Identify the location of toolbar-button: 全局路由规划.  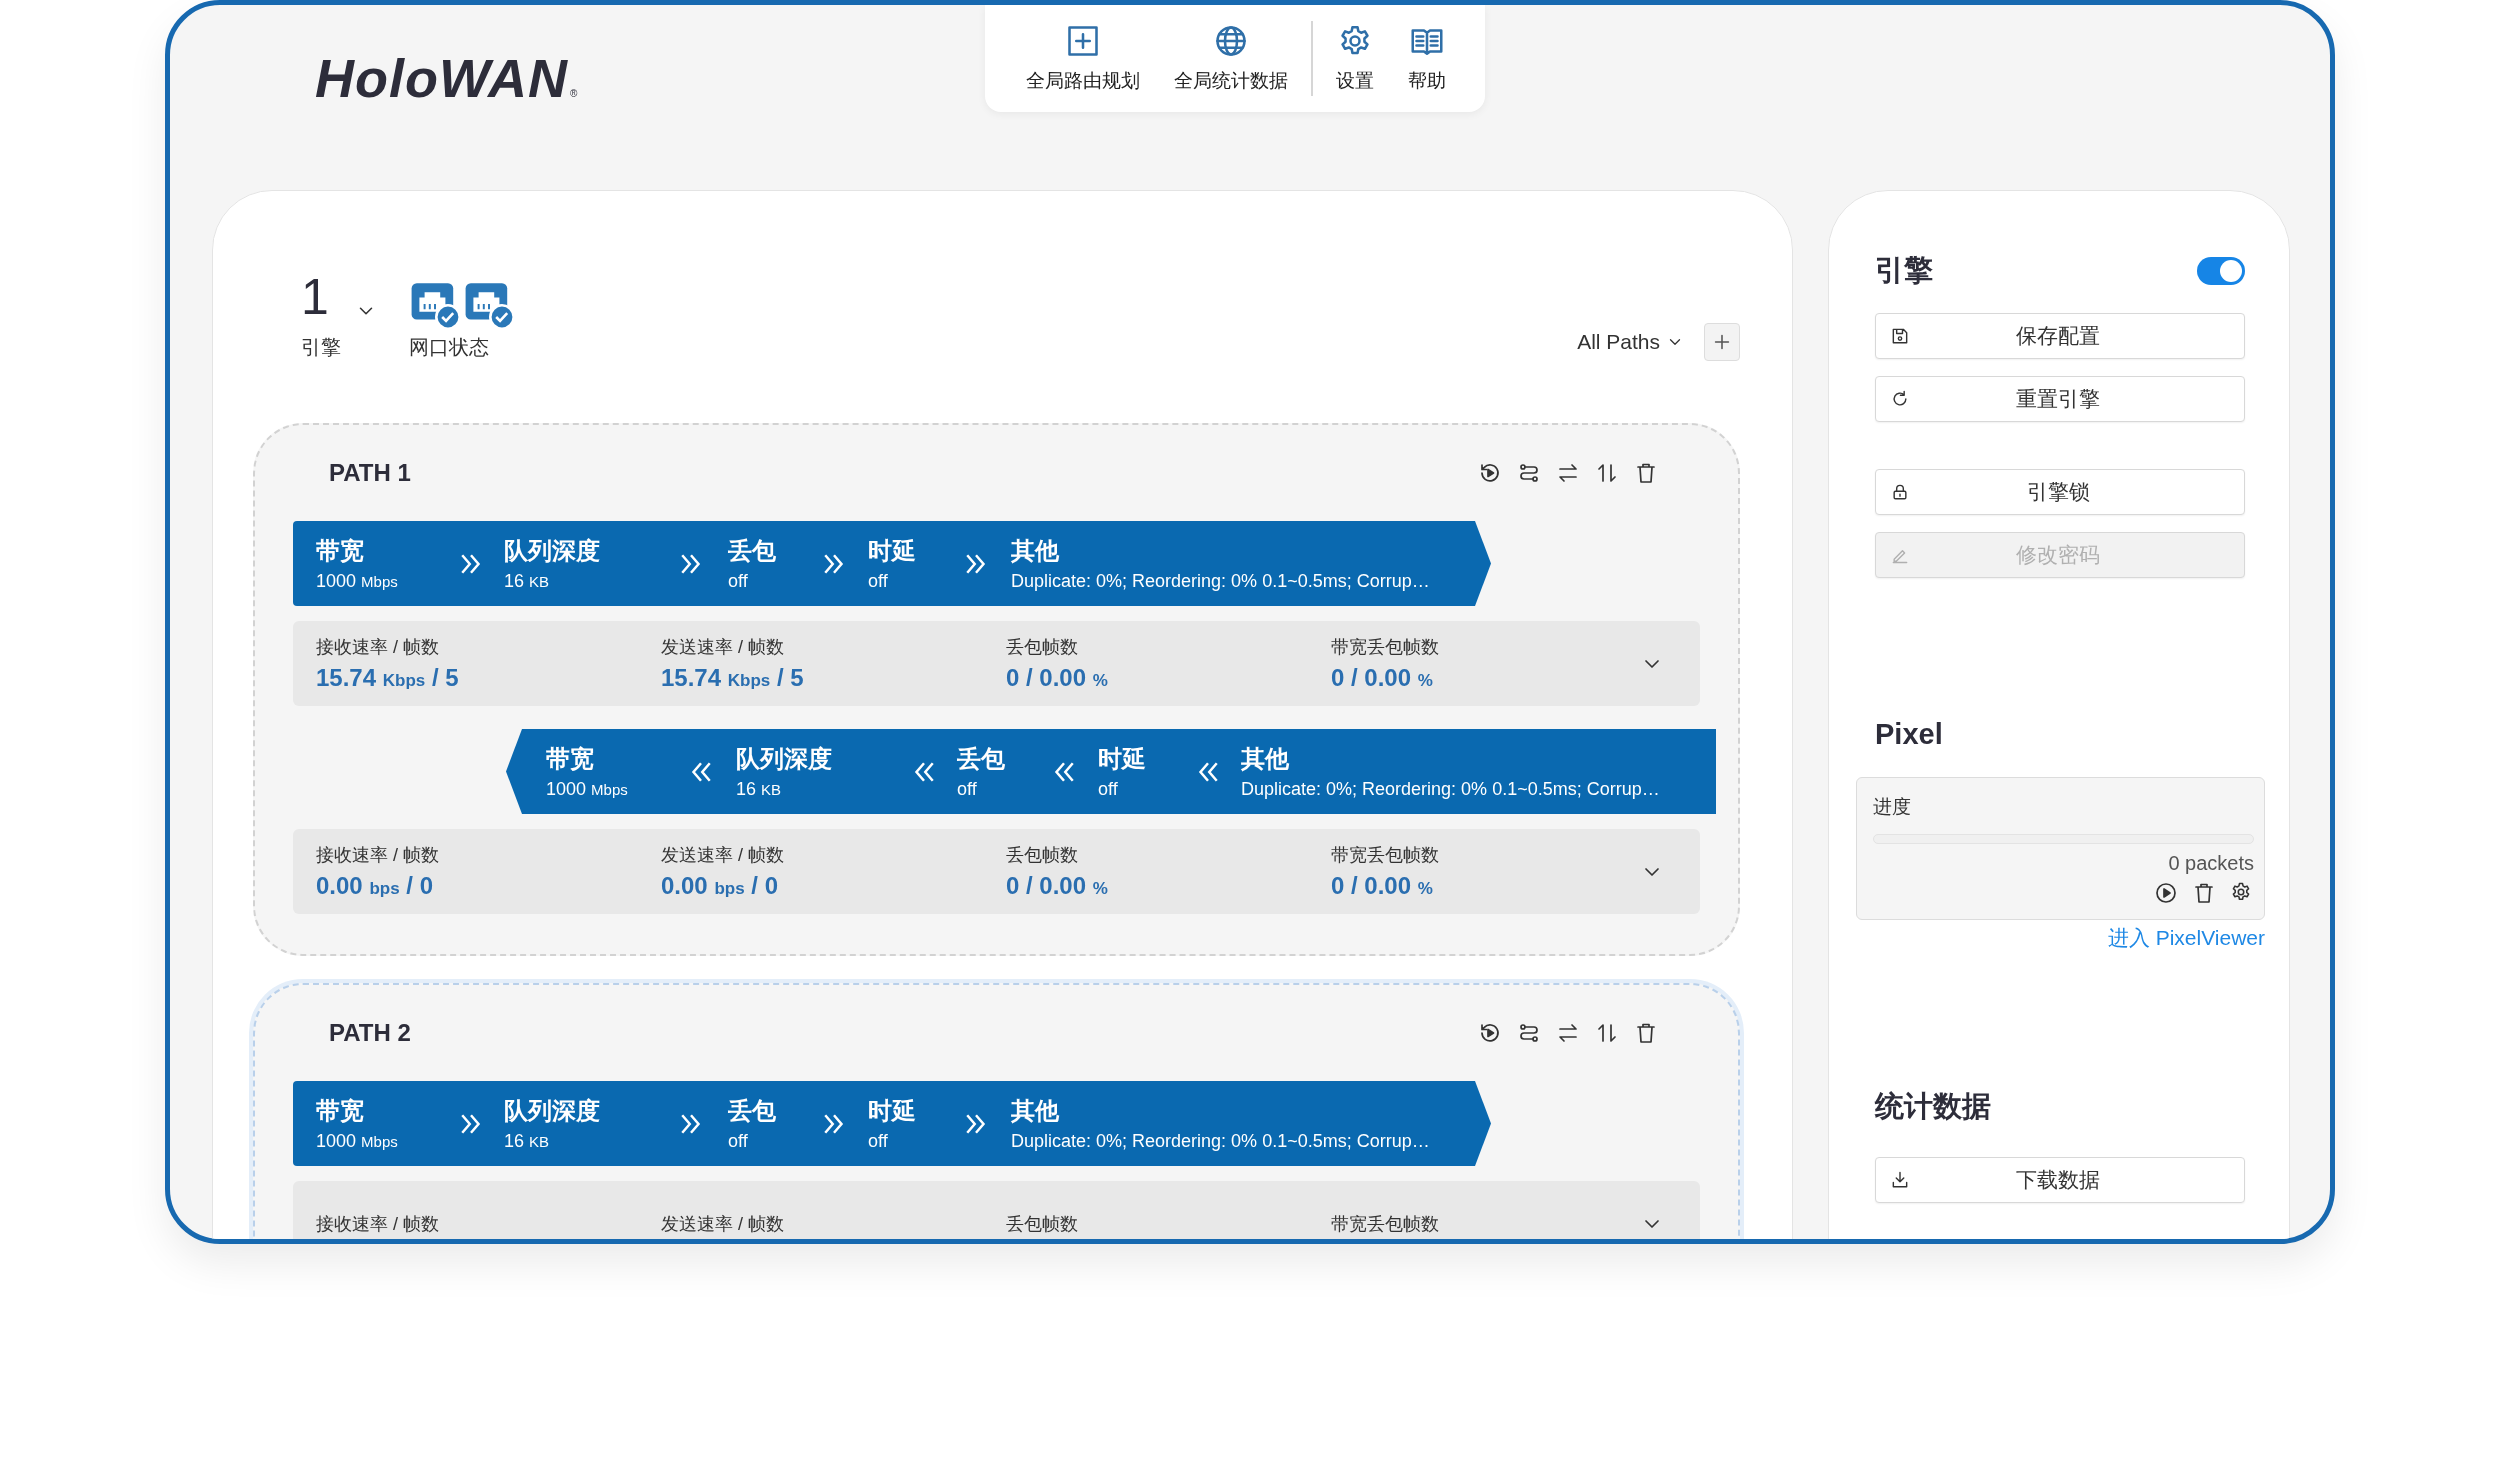
(1083, 58).